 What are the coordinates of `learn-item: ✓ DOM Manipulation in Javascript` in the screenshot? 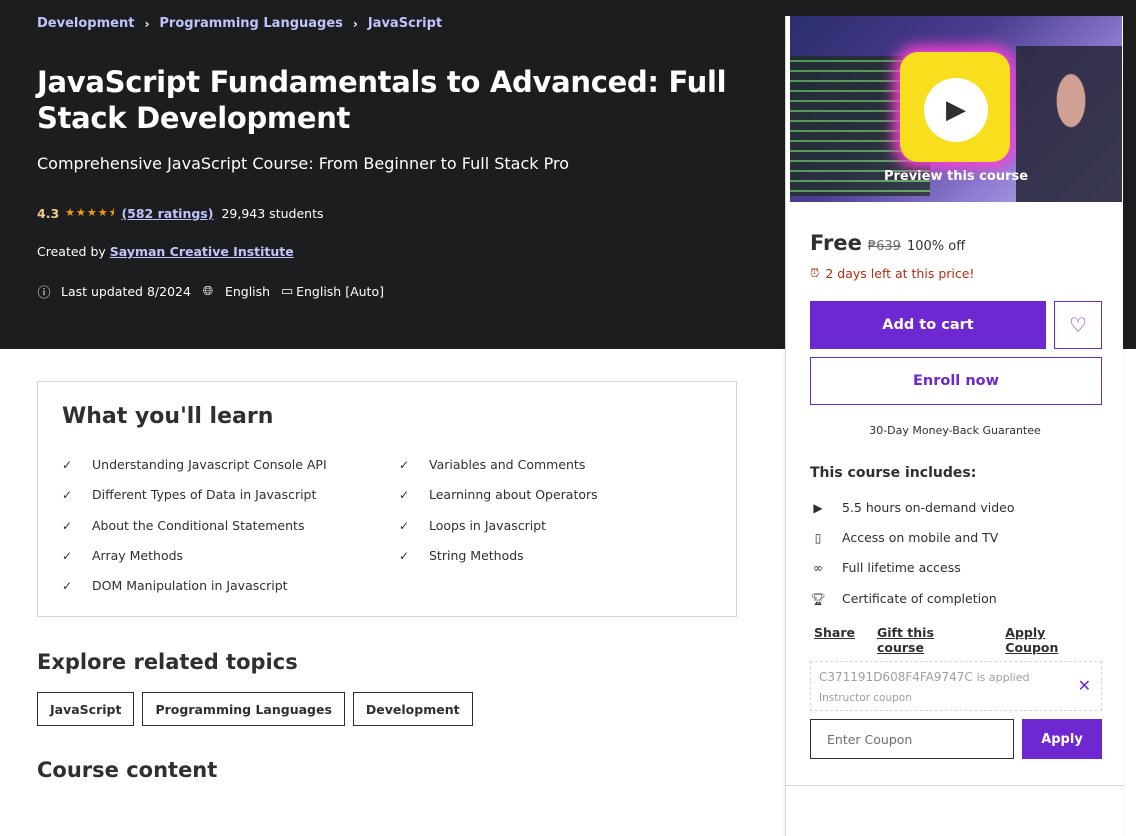 It's located at (175, 585).